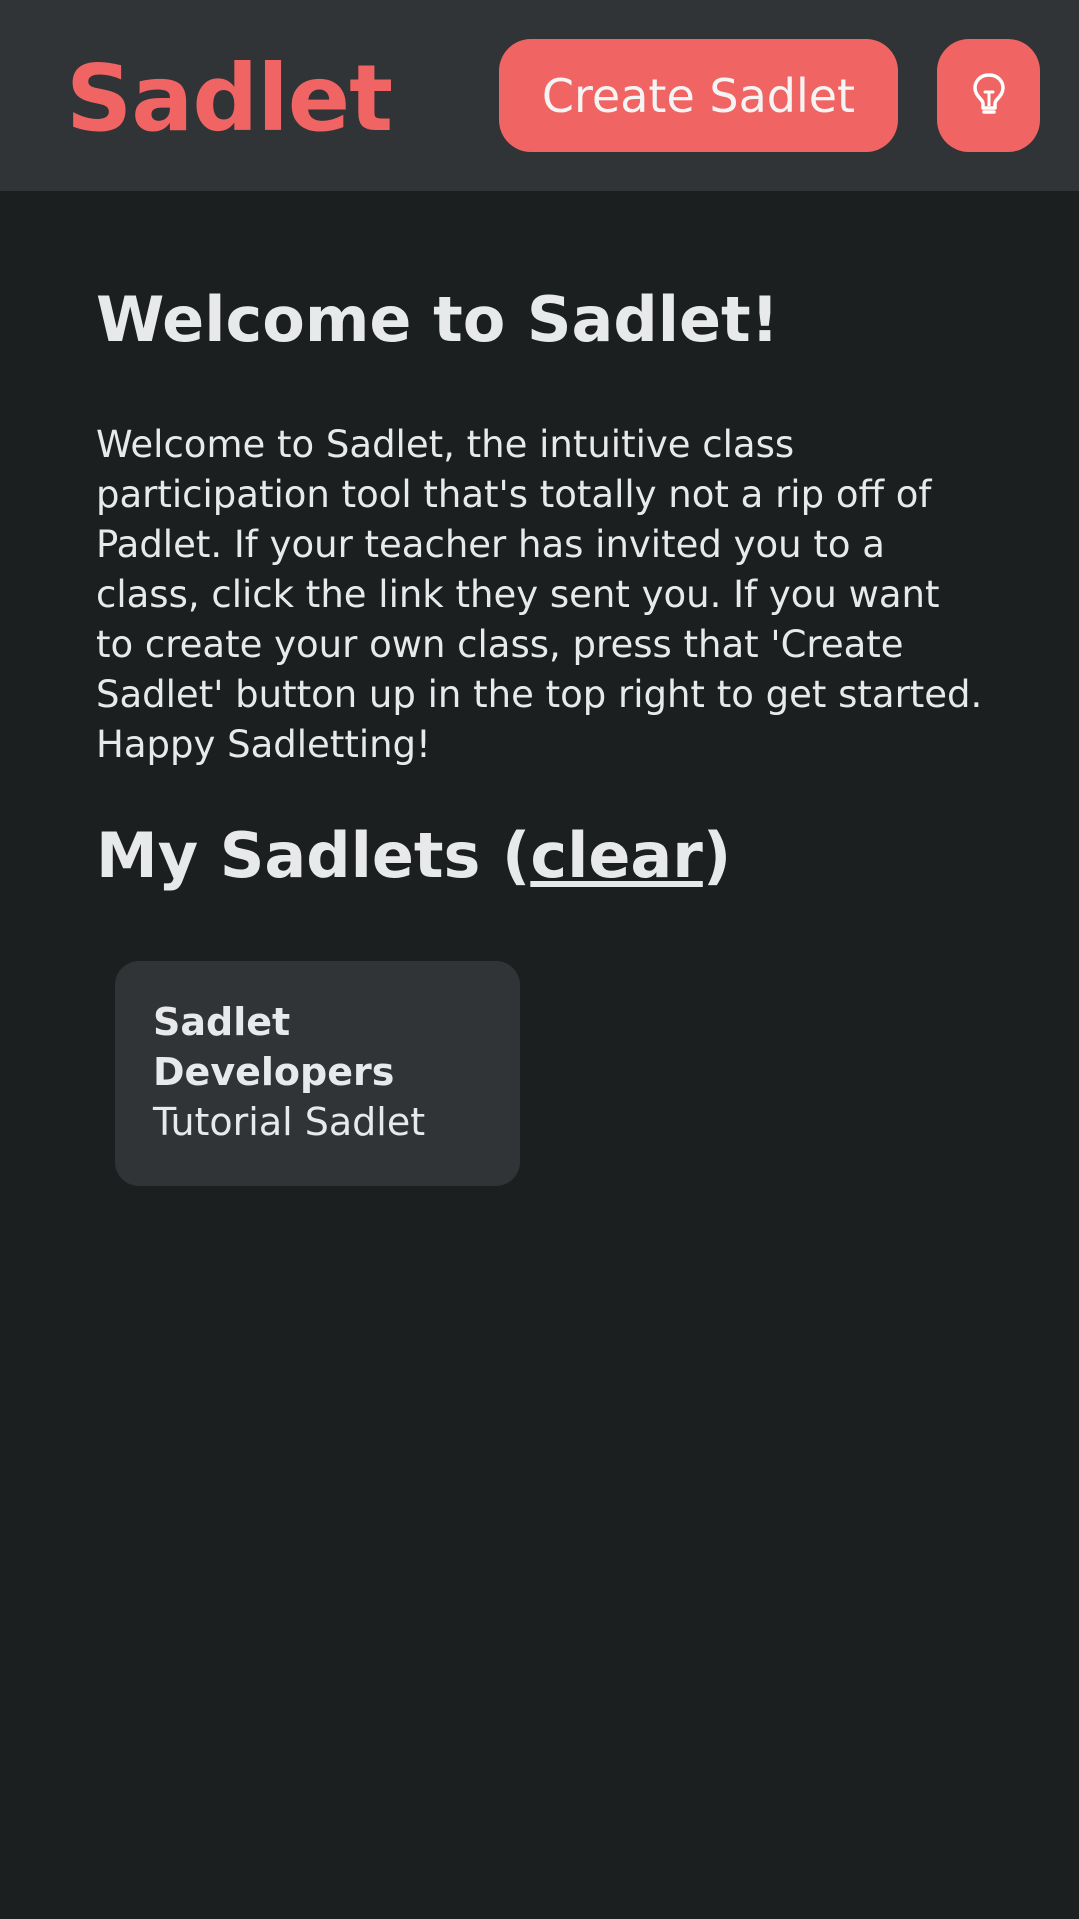  What do you see at coordinates (616, 855) in the screenshot?
I see `clear-link: clear` at bounding box center [616, 855].